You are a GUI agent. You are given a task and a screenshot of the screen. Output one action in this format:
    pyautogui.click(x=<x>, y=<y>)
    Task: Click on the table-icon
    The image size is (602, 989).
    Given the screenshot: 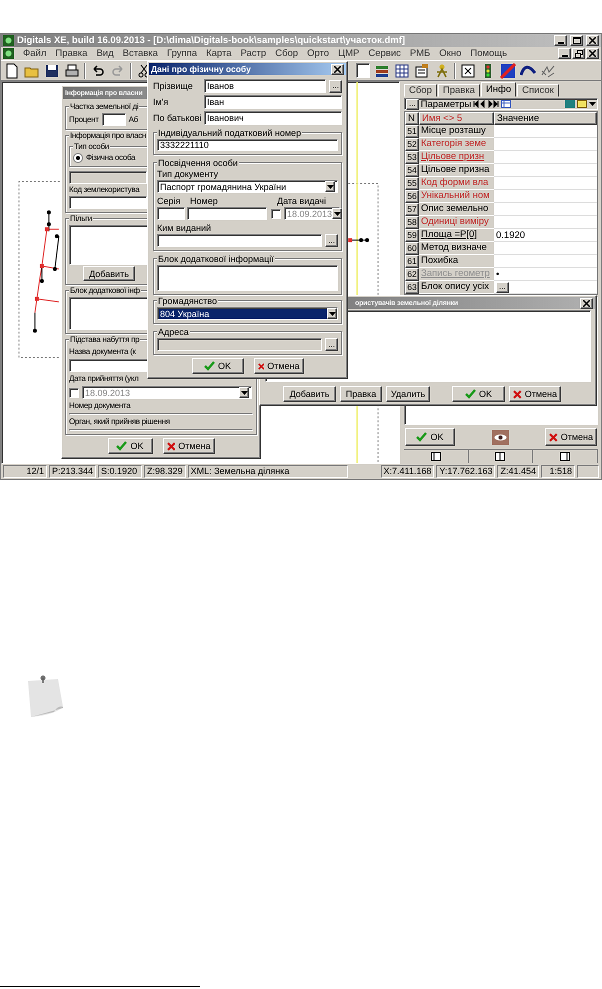 What is the action you would take?
    pyautogui.click(x=402, y=70)
    